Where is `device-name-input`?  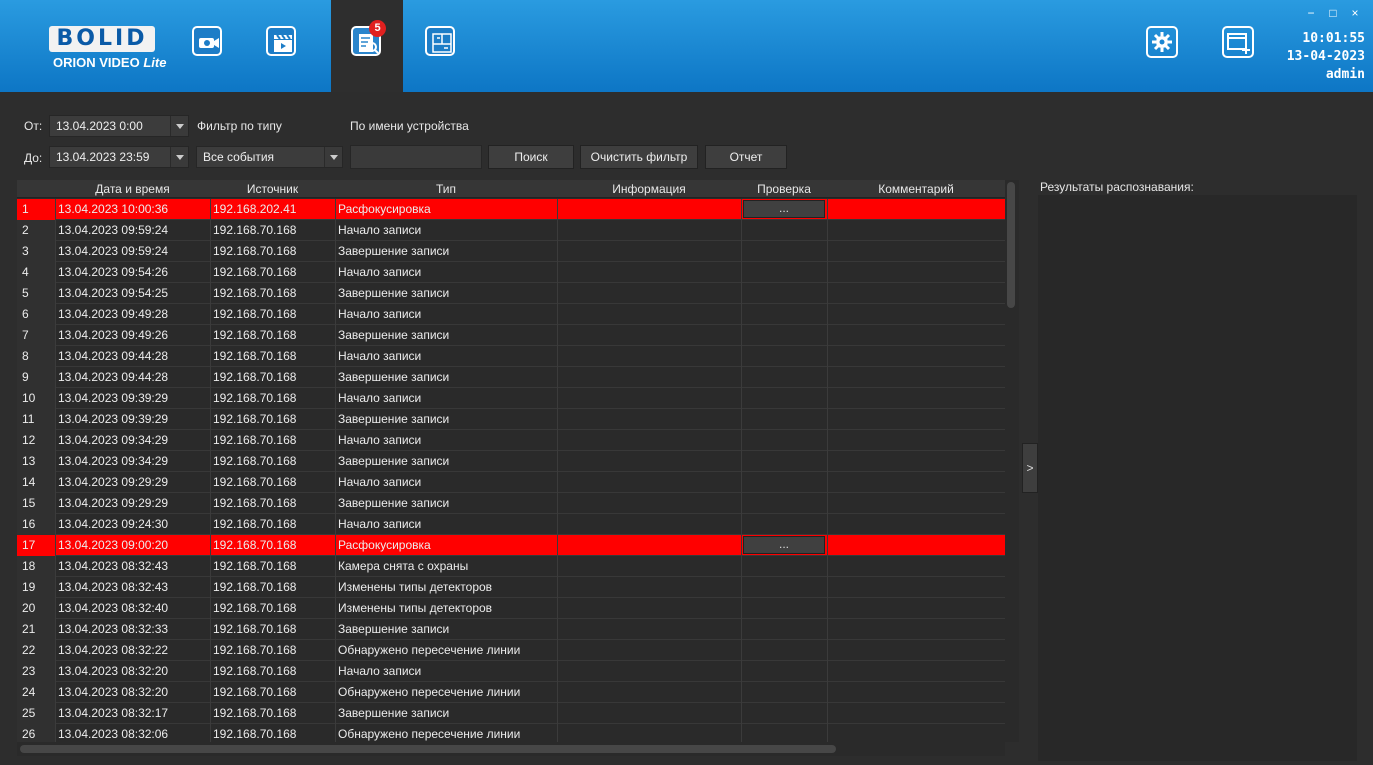
device-name-input is located at coordinates (416, 157).